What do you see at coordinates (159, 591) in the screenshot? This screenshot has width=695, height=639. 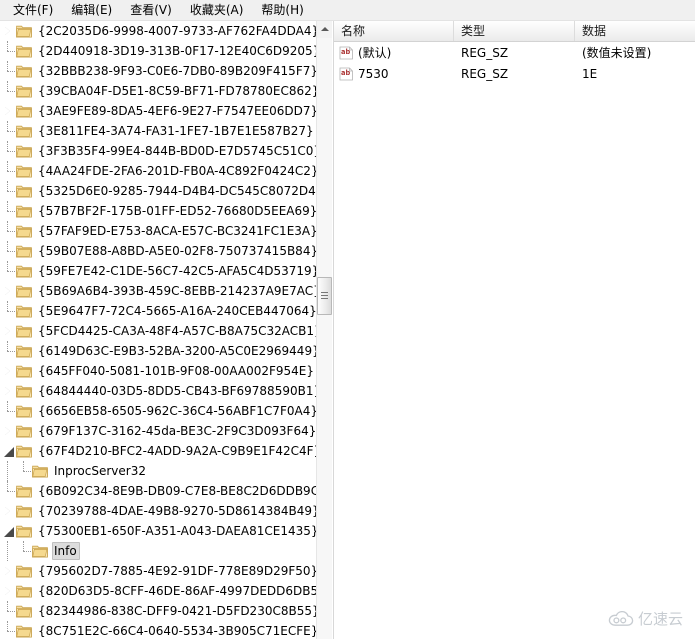 I see `tree-item: {820D63D5-8CFF-46DE-86AF-4997DEDD6DB5}` at bounding box center [159, 591].